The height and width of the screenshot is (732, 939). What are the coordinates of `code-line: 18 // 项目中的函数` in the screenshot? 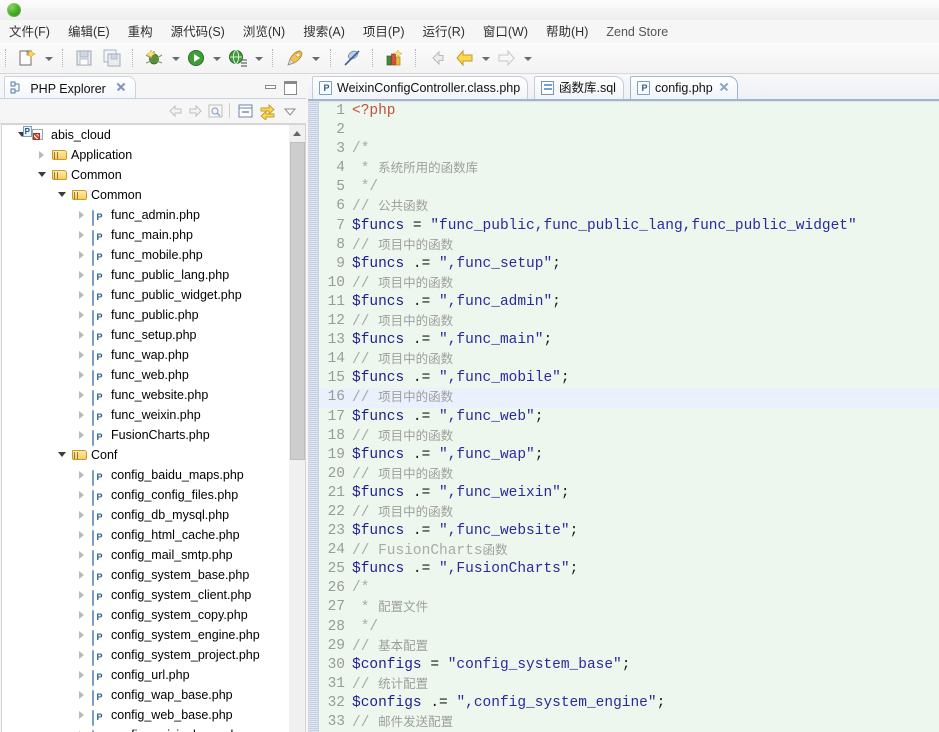 It's located at (629, 436).